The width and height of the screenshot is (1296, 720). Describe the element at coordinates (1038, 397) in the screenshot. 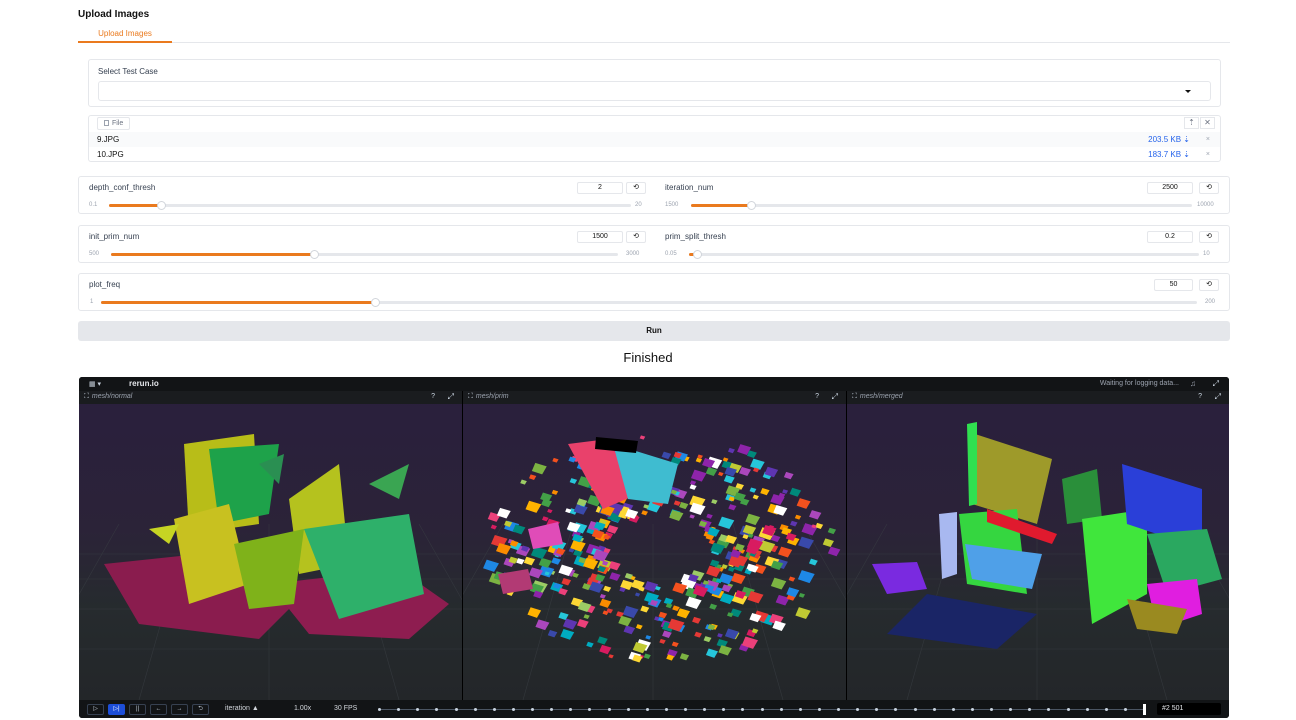

I see `panel-header: ⛶ mesh/merged ? ⤢` at that location.